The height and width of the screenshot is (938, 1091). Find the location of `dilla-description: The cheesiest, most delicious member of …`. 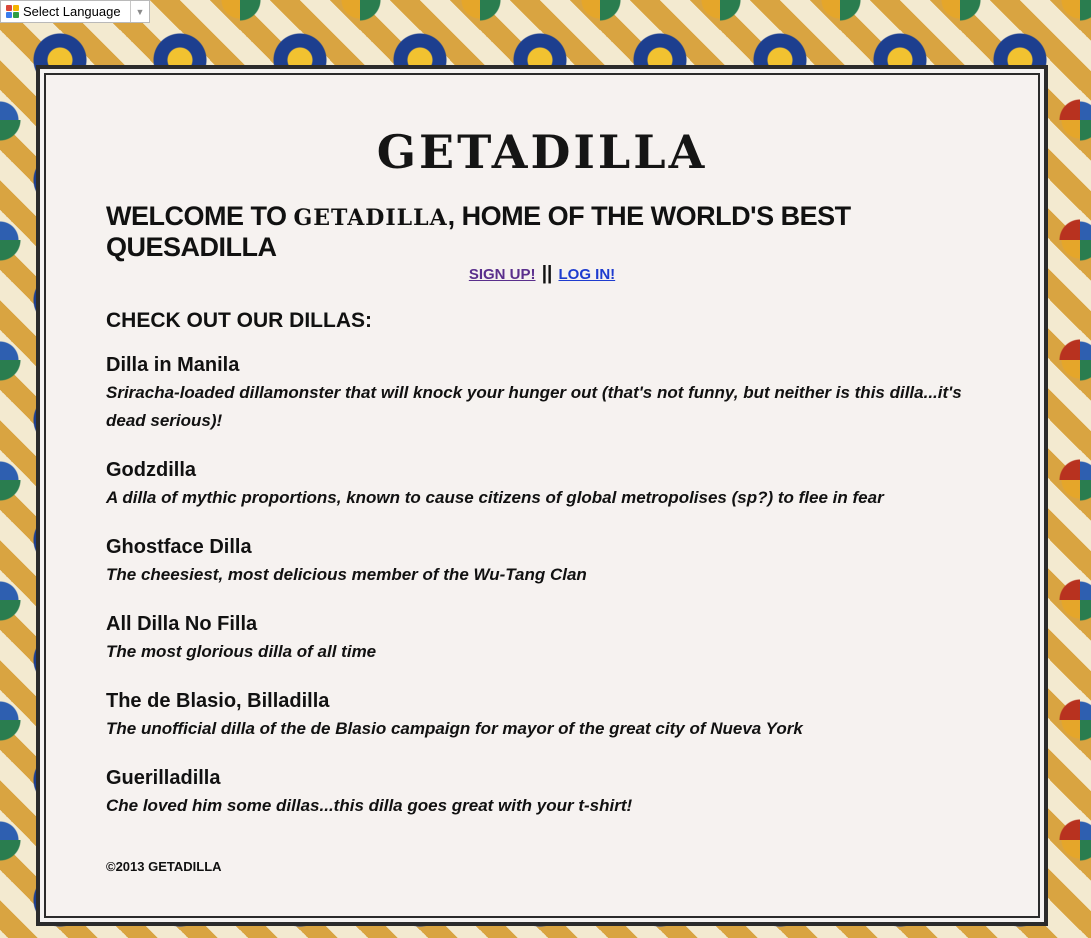

dilla-description: The cheesiest, most delicious member of … is located at coordinates (346, 574).